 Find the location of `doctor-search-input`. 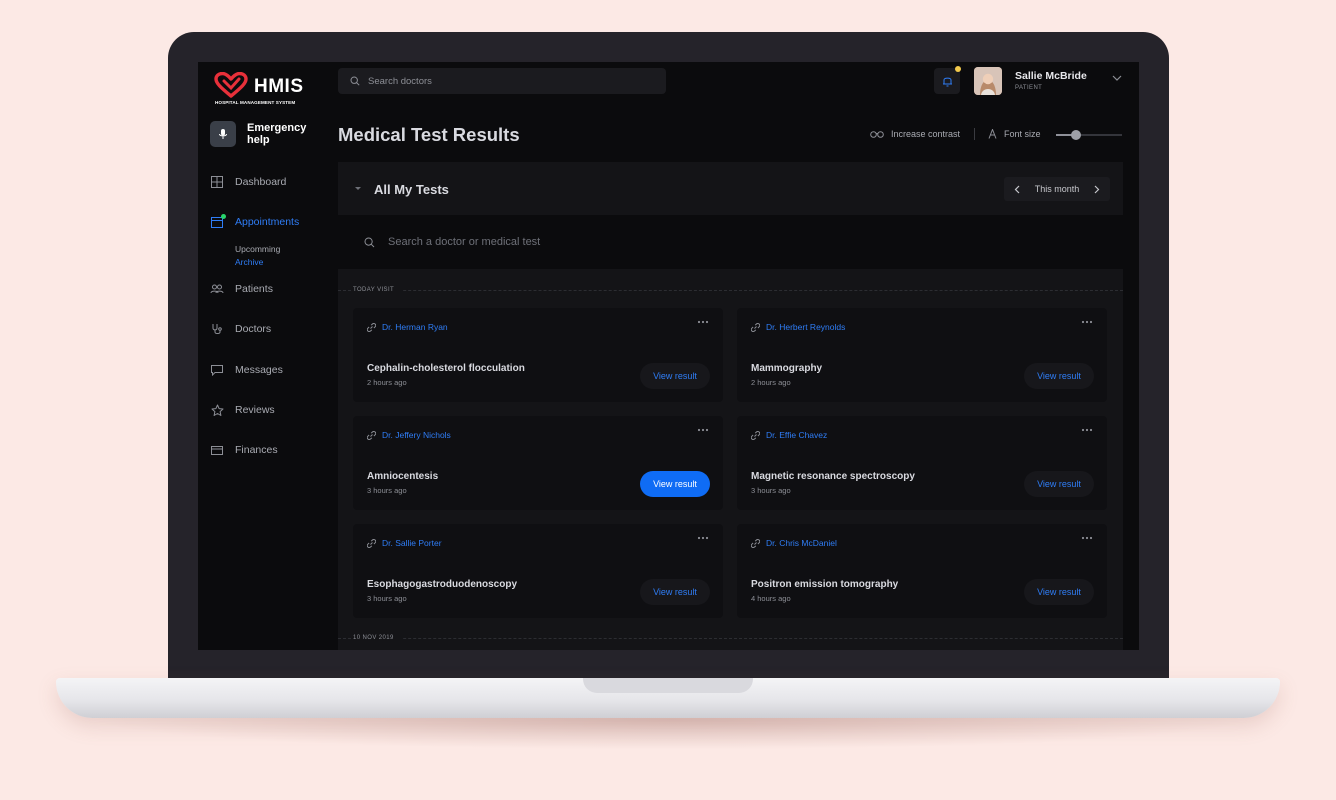

doctor-search-input is located at coordinates (508, 81).